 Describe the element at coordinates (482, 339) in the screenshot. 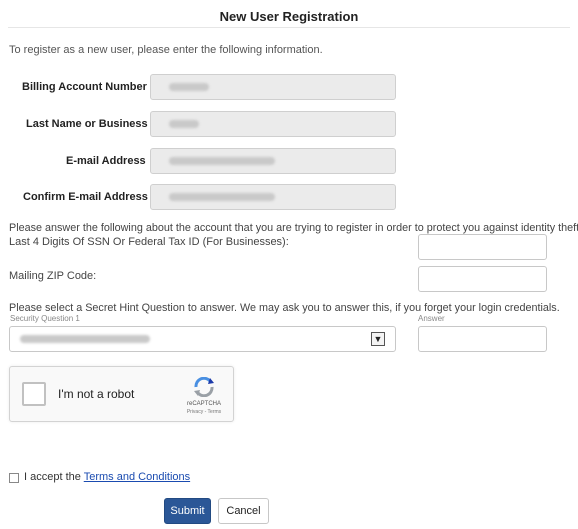

I see `answer-input` at that location.